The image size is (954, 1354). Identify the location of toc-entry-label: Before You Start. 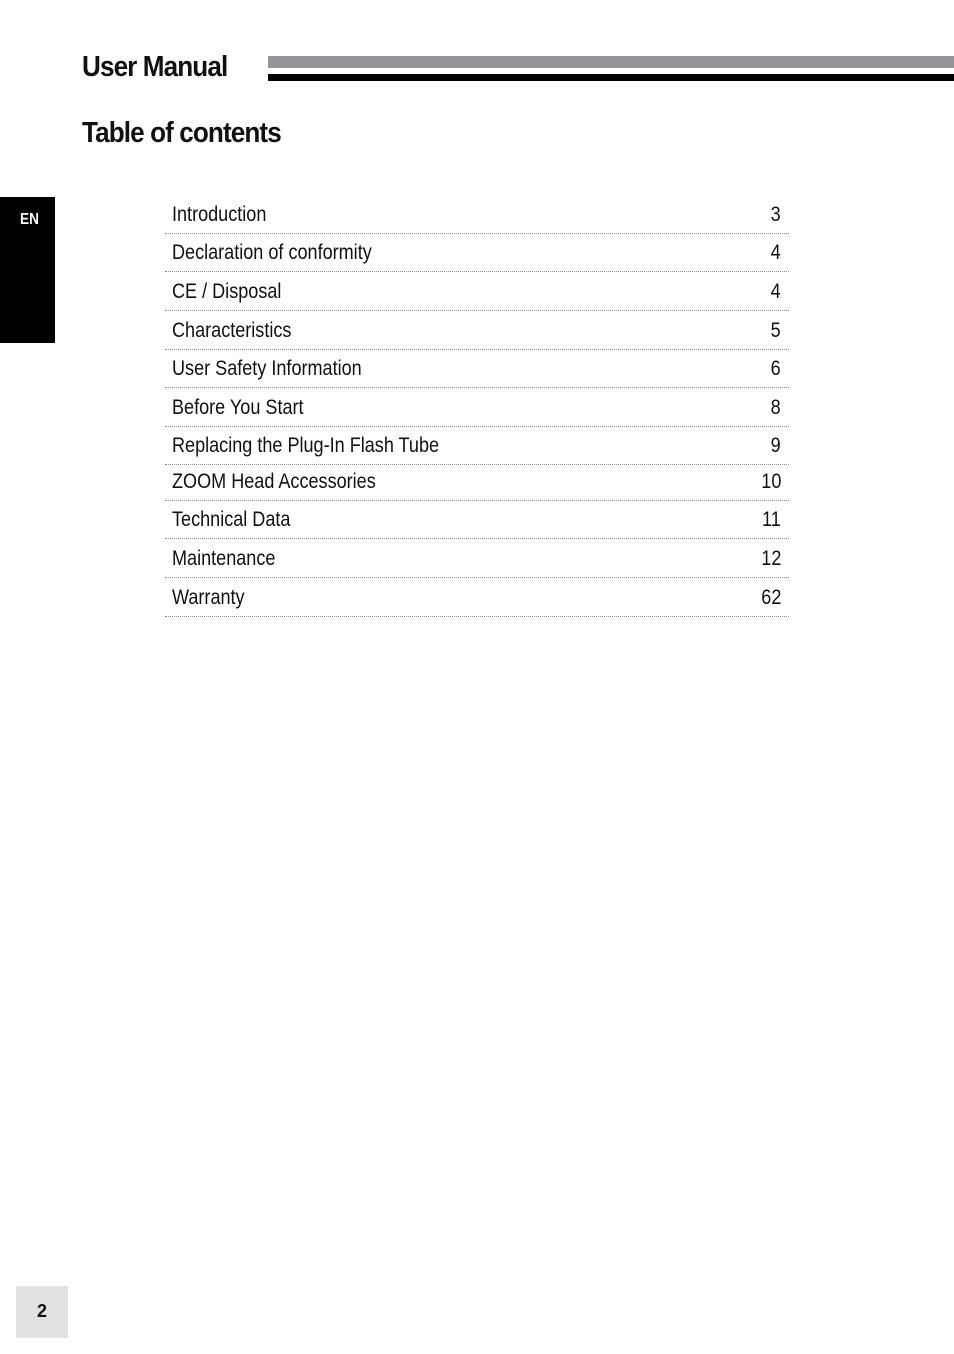
(238, 407).